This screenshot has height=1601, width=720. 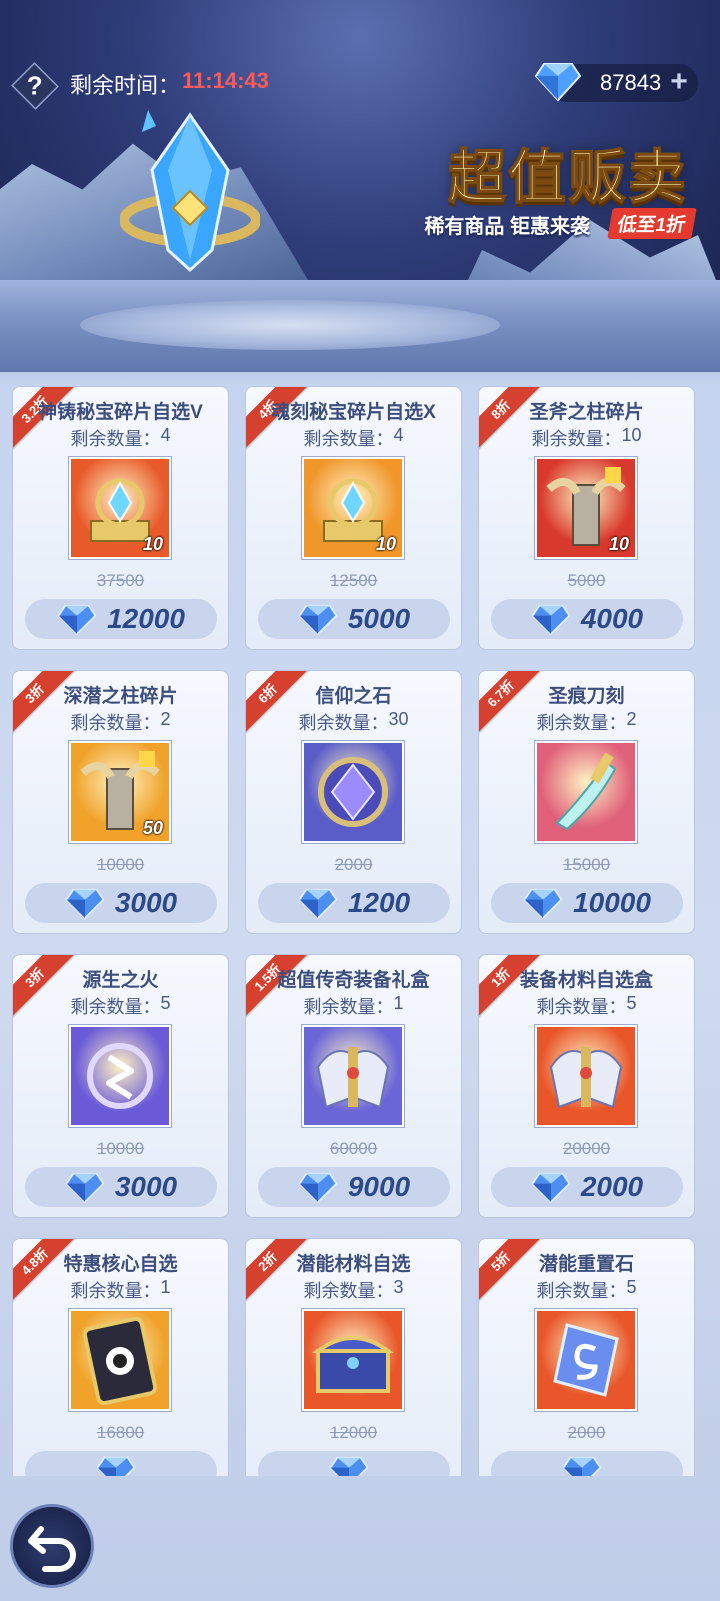 I want to click on shop-item-card-5: 6折 信仰之石 剩余数量： 30 2000 1200, so click(x=353, y=802).